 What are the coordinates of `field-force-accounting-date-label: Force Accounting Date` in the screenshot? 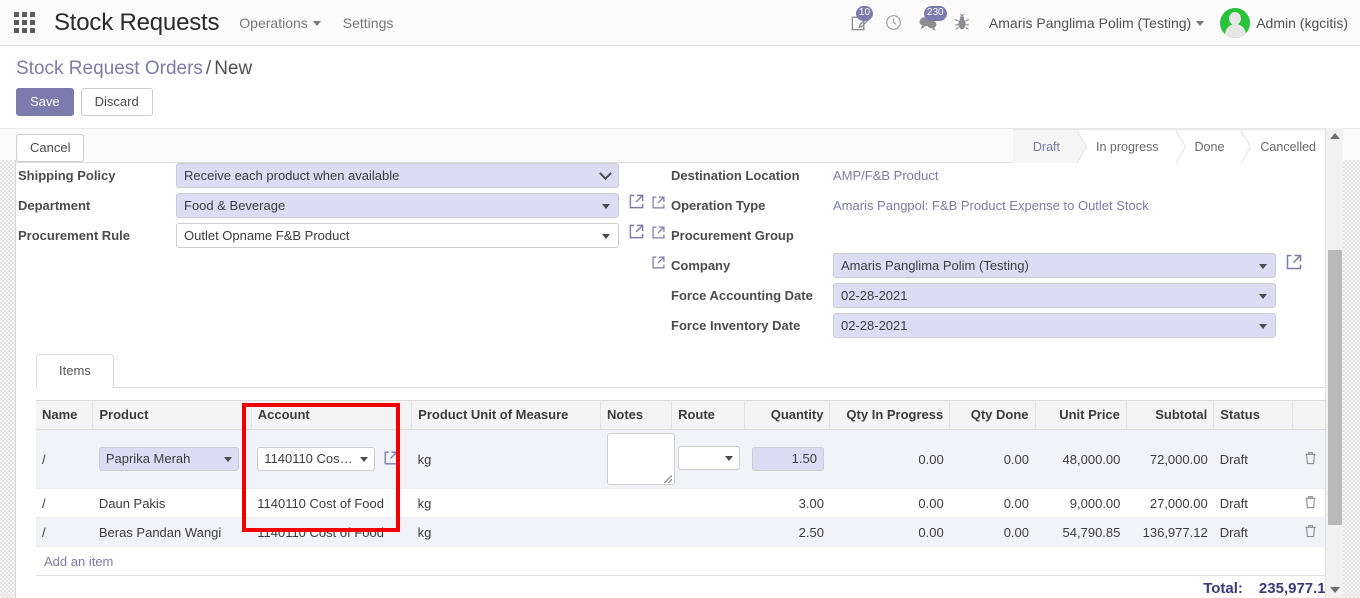 It's located at (742, 295).